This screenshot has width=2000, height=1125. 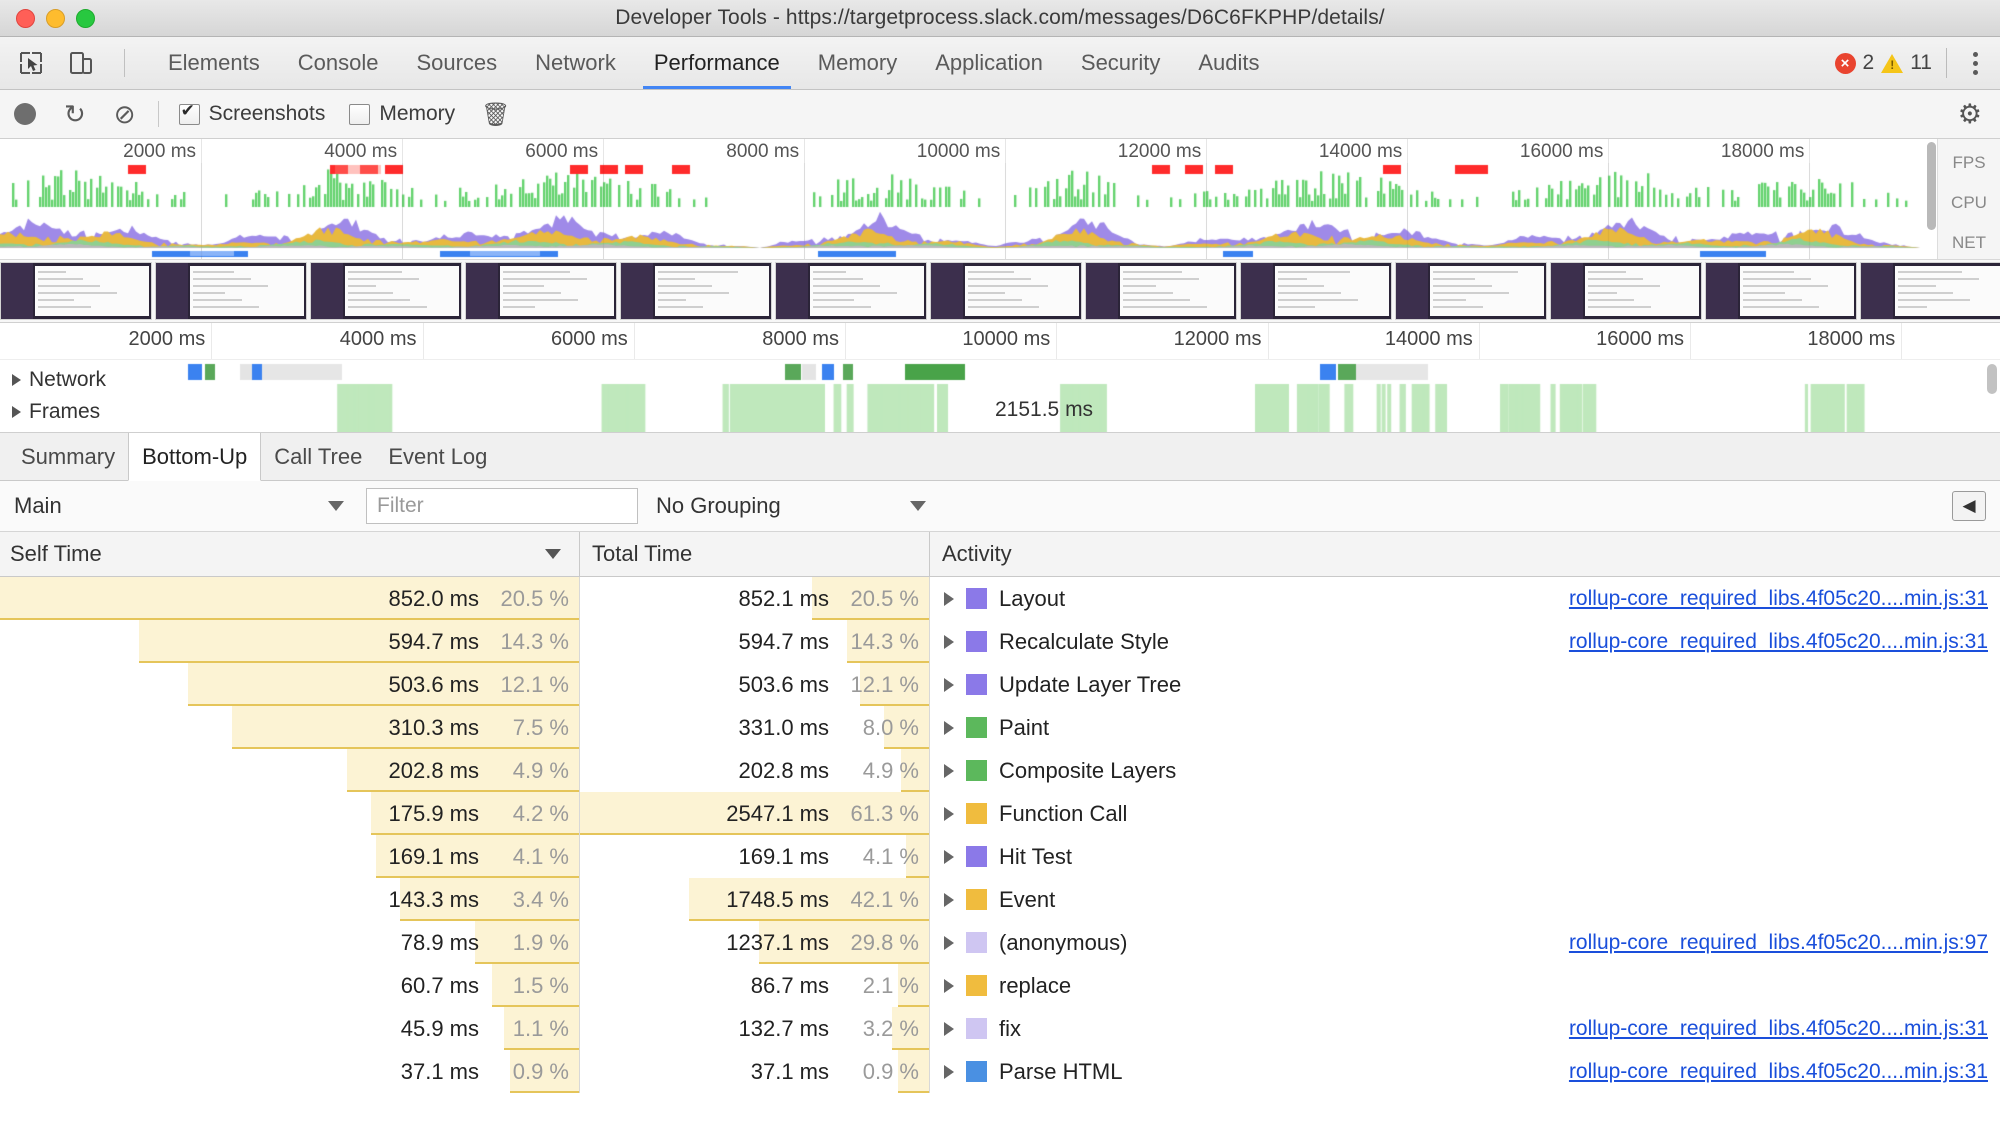 I want to click on self-time-percent: 20.5 %, so click(x=535, y=598).